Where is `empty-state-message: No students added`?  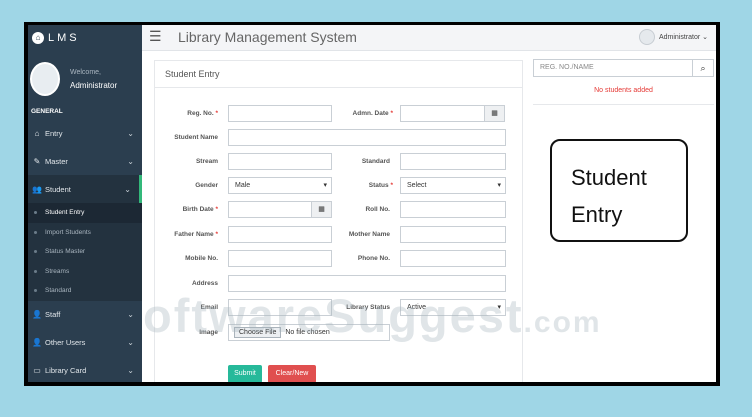
empty-state-message: No students added is located at coordinates (623, 90).